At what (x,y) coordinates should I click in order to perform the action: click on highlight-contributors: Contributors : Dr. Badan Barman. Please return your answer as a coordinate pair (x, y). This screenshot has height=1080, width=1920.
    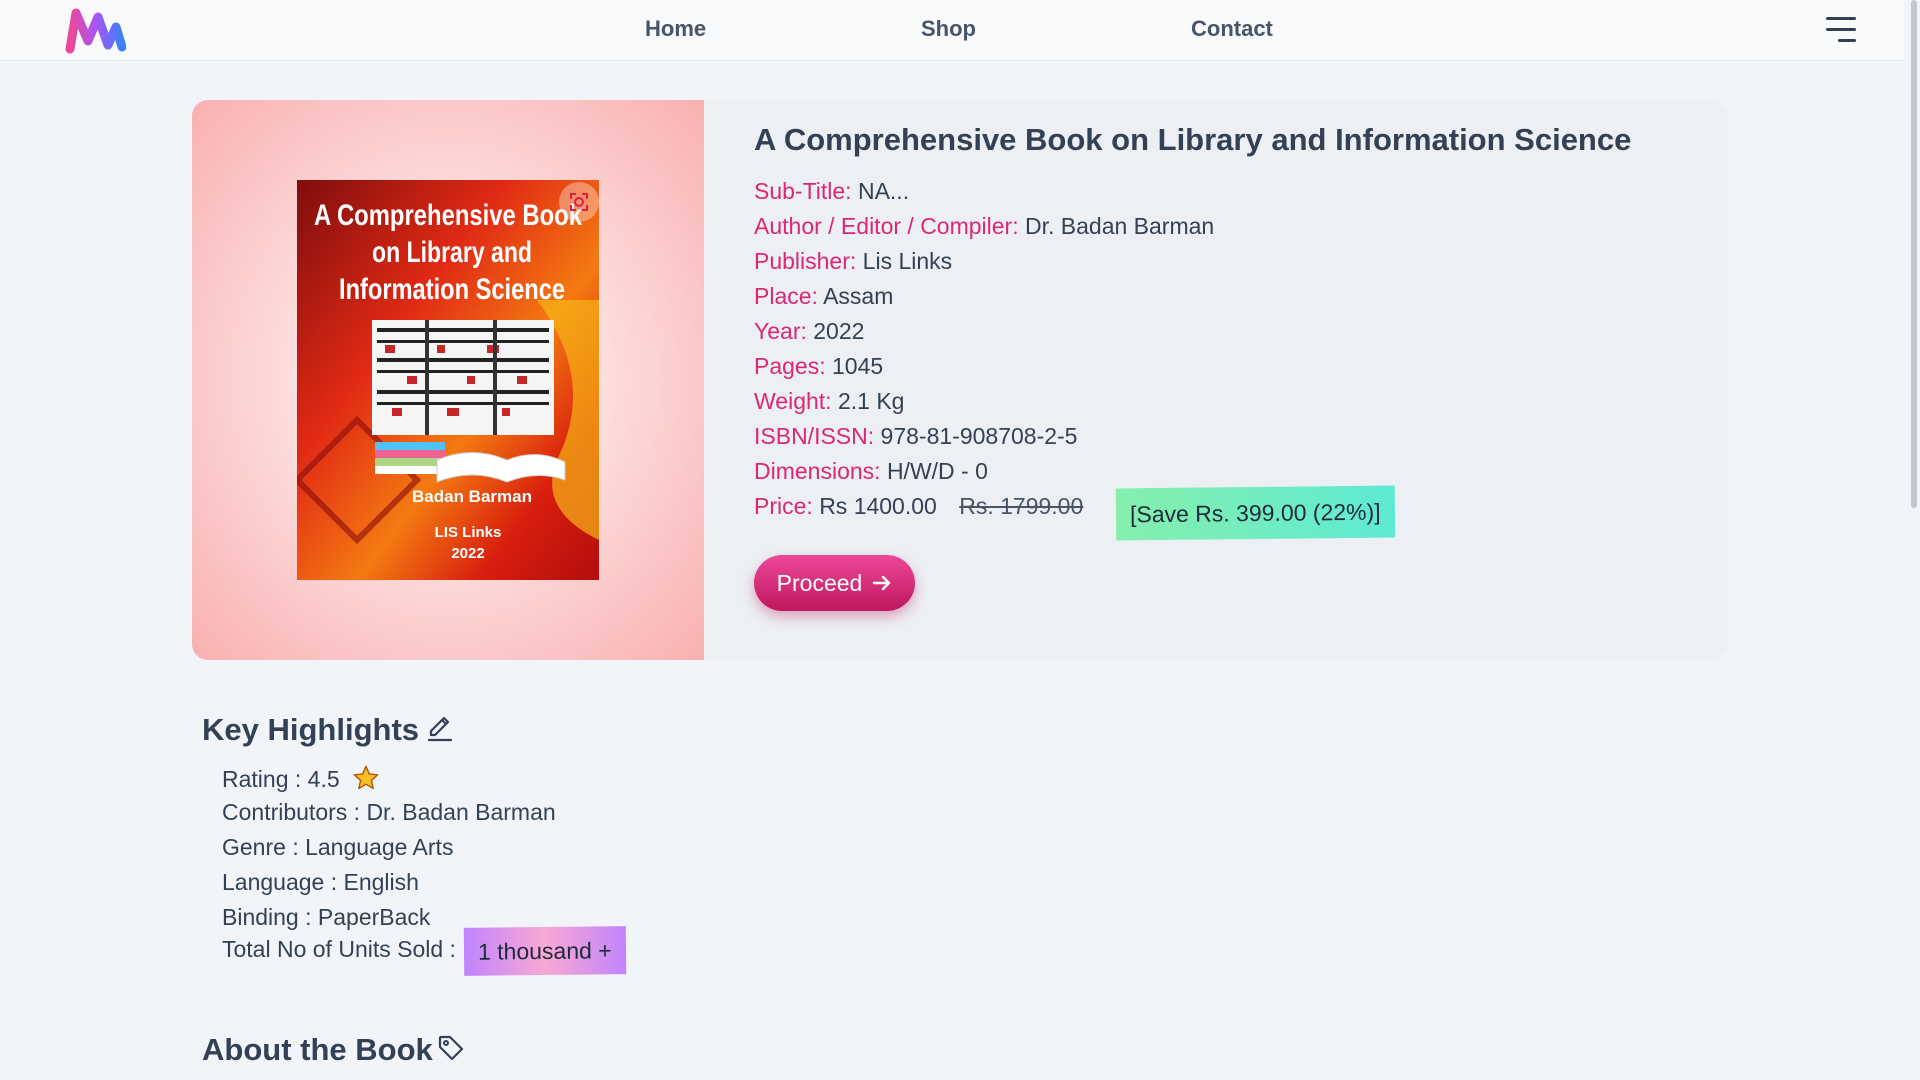
    Looking at the image, I should click on (389, 812).